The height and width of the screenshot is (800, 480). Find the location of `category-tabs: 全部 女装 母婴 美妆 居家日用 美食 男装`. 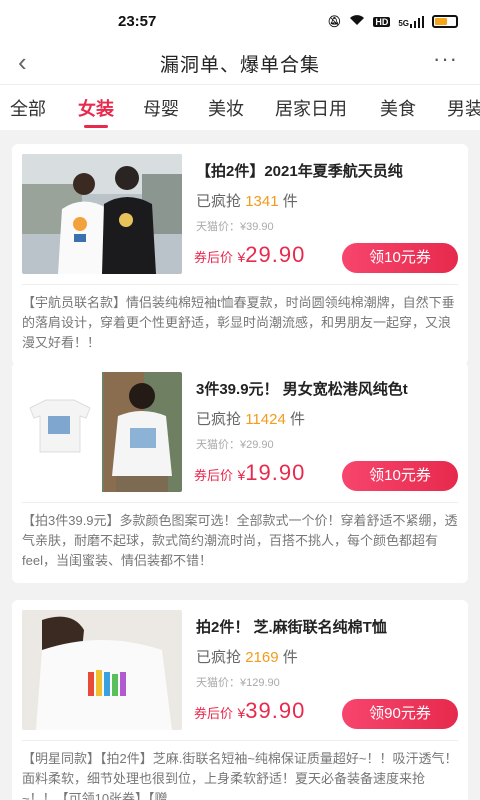

category-tabs: 全部 女装 母婴 美妆 居家日用 美食 男装 is located at coordinates (240, 107).